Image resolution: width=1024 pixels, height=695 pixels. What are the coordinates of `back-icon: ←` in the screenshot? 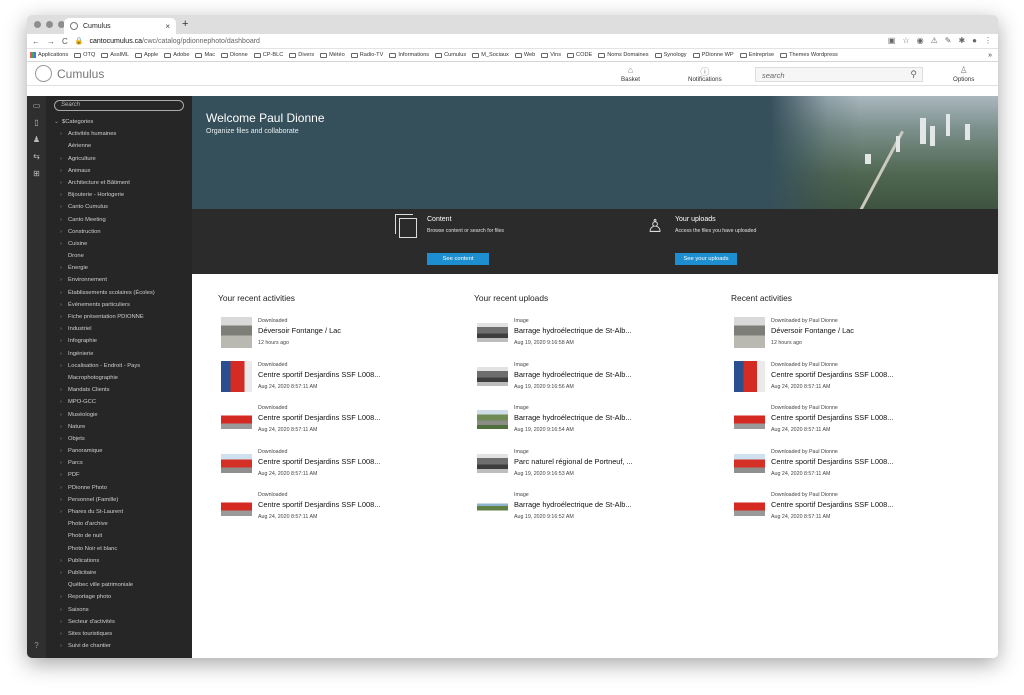 It's located at (36, 41).